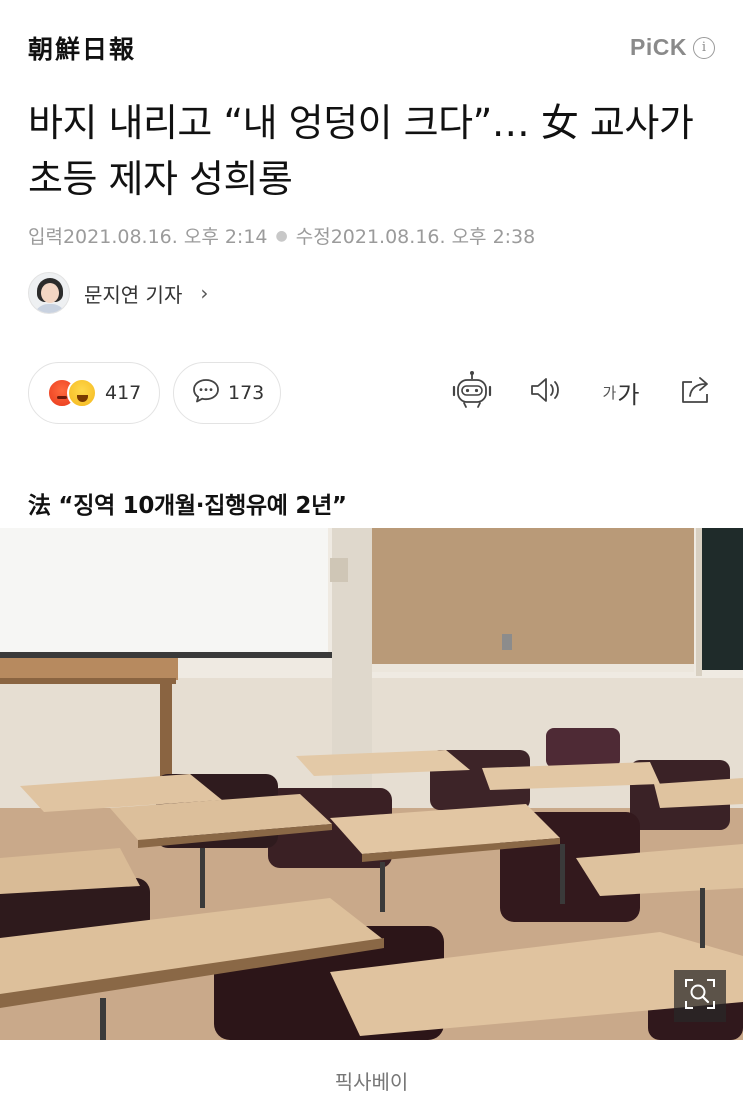 This screenshot has width=743, height=1105. I want to click on author-name: 문지연 기자, so click(133, 294).